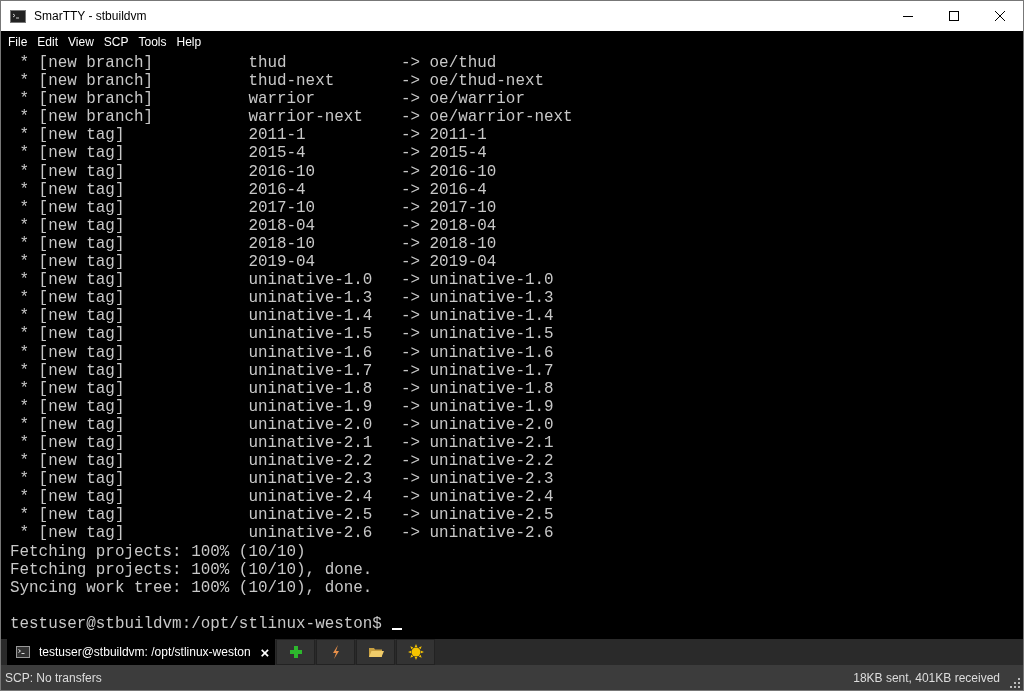 This screenshot has width=1024, height=691. I want to click on terminal-line: Fetching projects: 100% (10/10), so click(158, 551).